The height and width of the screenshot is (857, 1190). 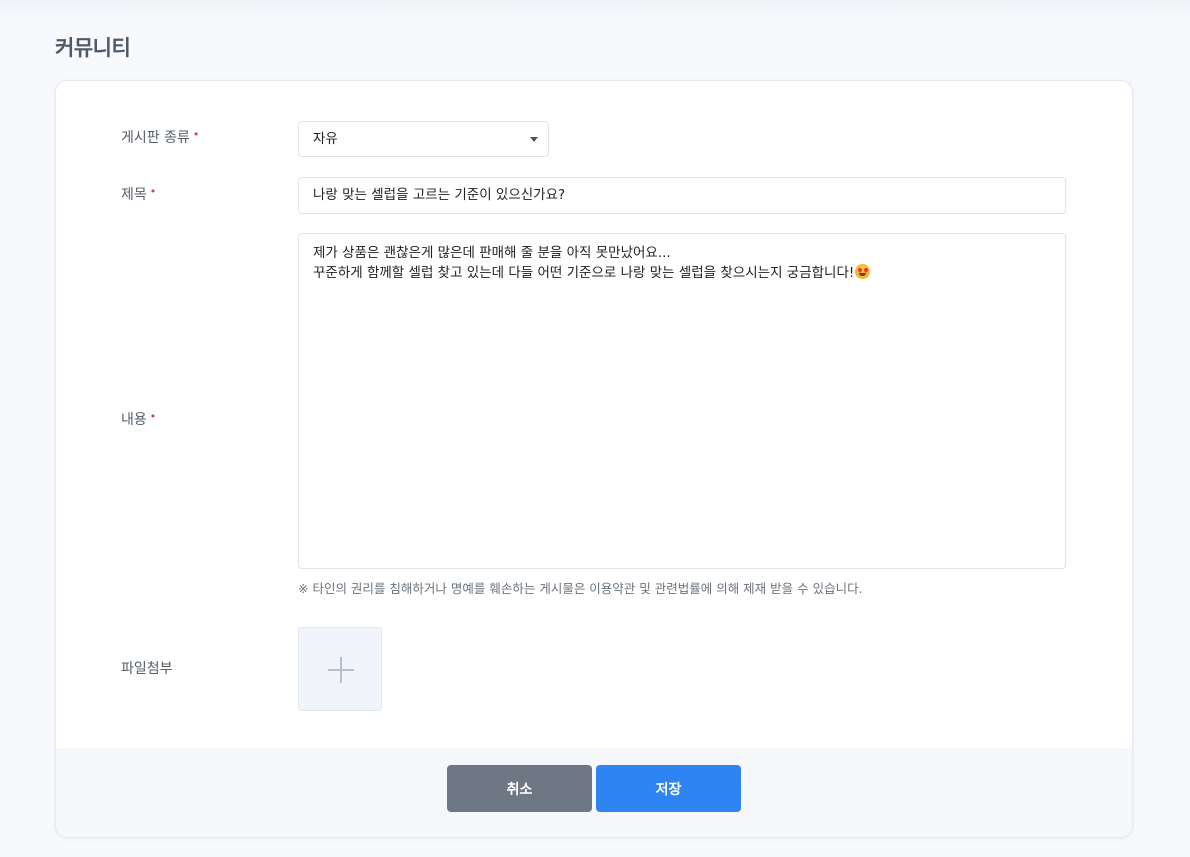 I want to click on file-upload-button, so click(x=340, y=669).